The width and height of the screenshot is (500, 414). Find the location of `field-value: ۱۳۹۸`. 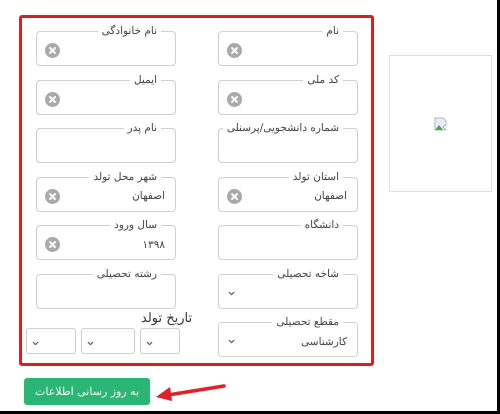

field-value: ۱۳۹۸ is located at coordinates (153, 244).